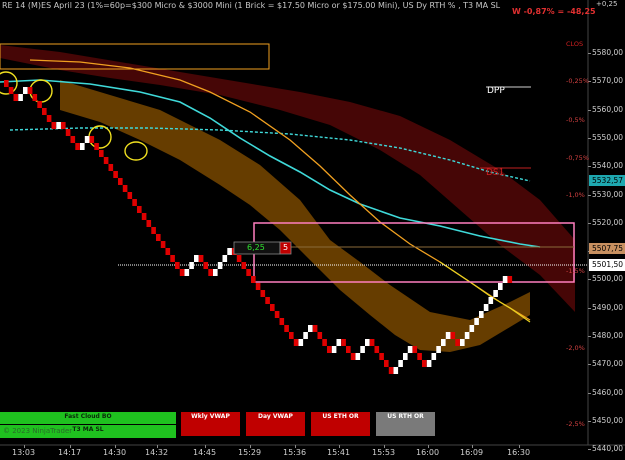 This screenshot has height=460, width=625. I want to click on signal-circle, so click(136, 151).